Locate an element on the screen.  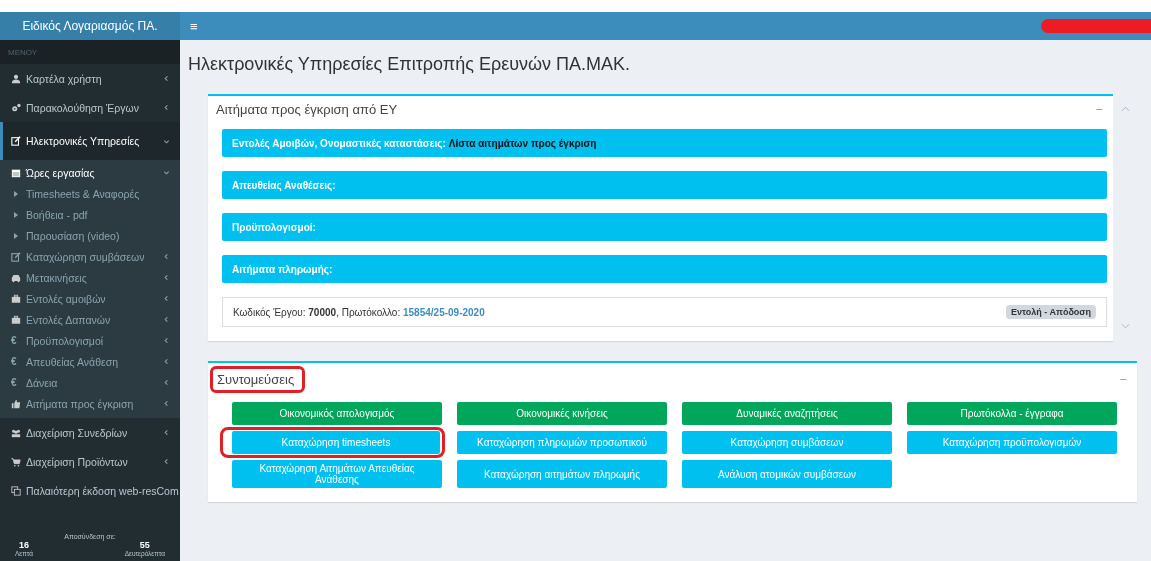
submenu-item: Καταχώρηση συμβάσεων is located at coordinates (90, 256).